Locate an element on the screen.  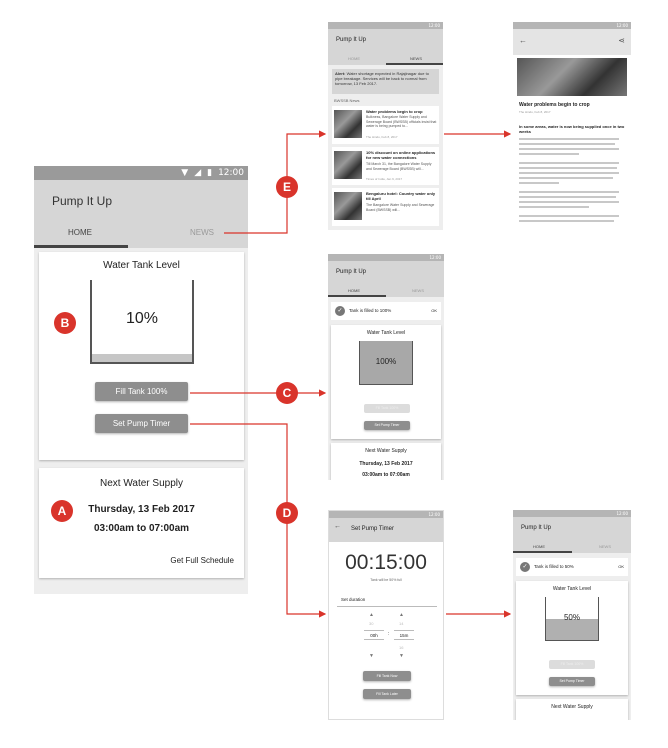
minute-up-chevron-icon: ▲ is located at coordinates (401, 615).